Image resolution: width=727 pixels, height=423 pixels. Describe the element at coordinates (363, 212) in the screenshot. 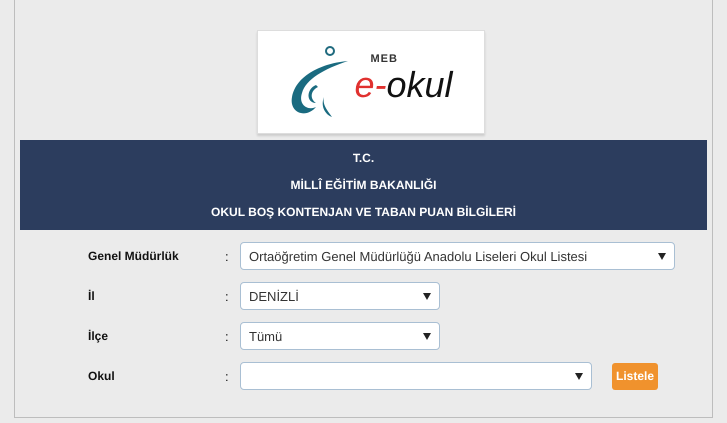

I see `header-title: OKUL BOŞ KONTENJAN VE TABAN PUAN BİLGİLERİ` at that location.